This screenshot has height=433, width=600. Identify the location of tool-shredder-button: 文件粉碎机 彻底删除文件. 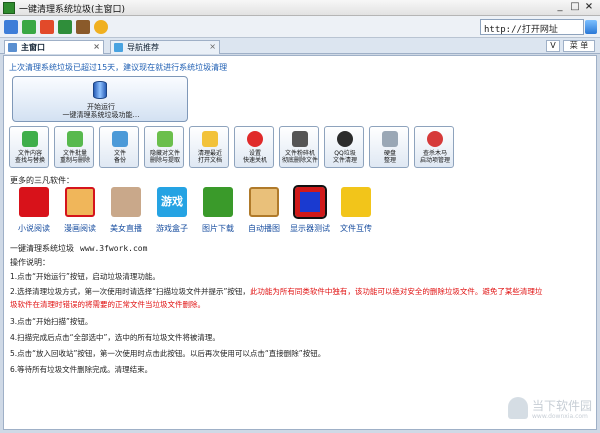
(299, 147).